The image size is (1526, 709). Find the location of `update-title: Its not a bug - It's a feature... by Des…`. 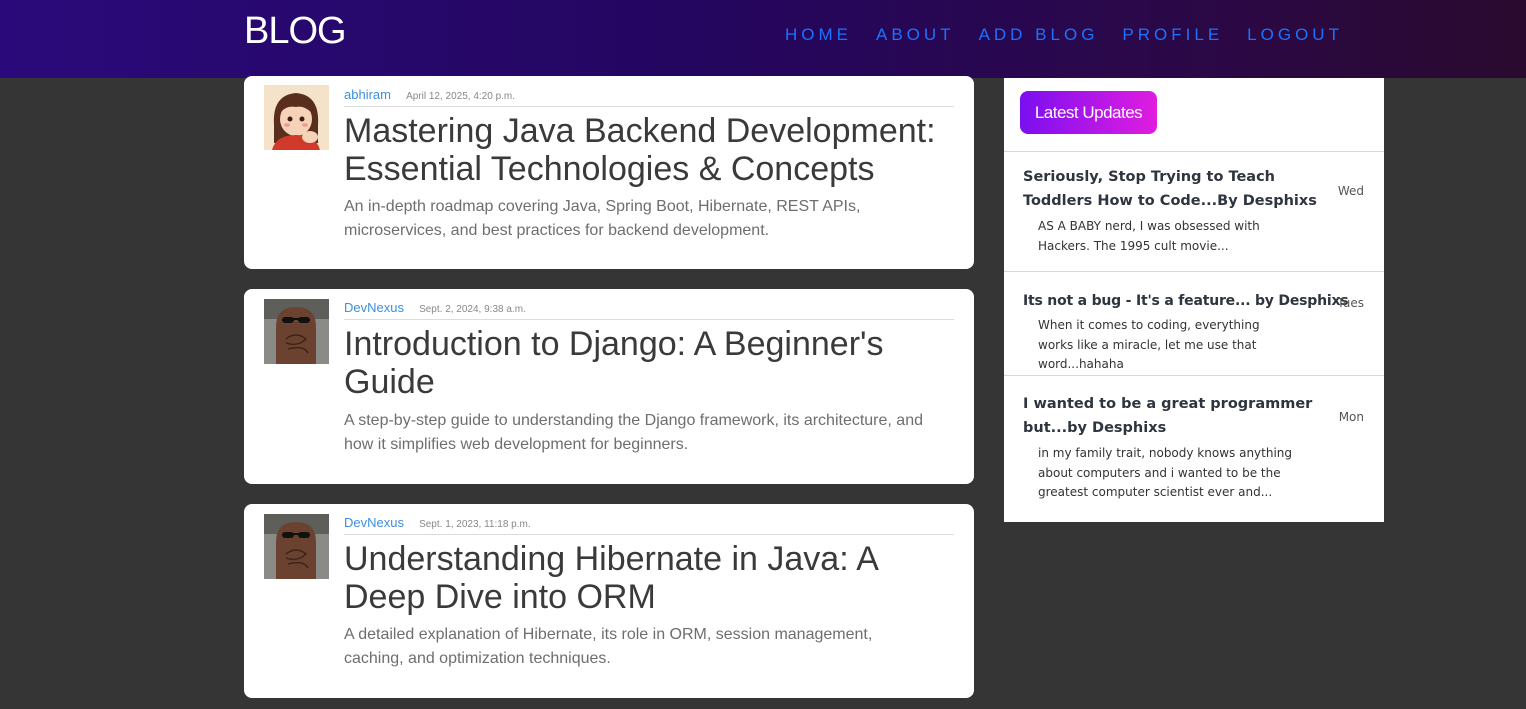

update-title: Its not a bug - It's a feature... by Des… is located at coordinates (1188, 301).